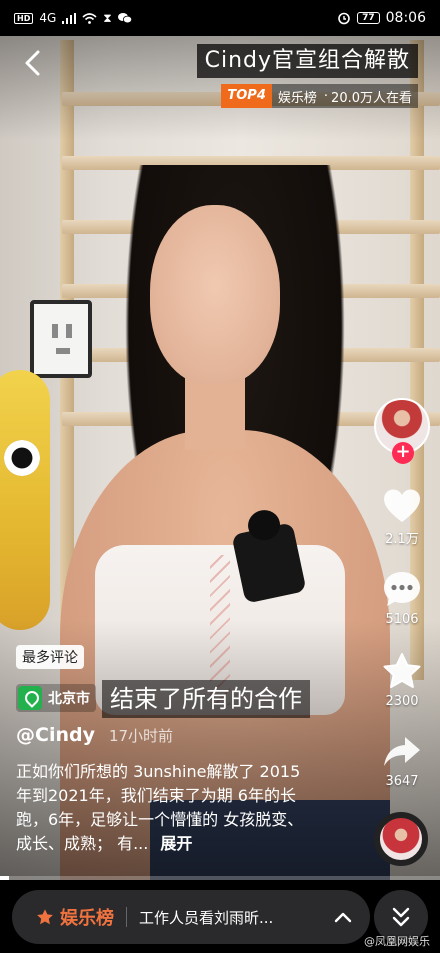 This screenshot has height=953, width=440. What do you see at coordinates (69, 699) in the screenshot?
I see `location-label: 北京市` at bounding box center [69, 699].